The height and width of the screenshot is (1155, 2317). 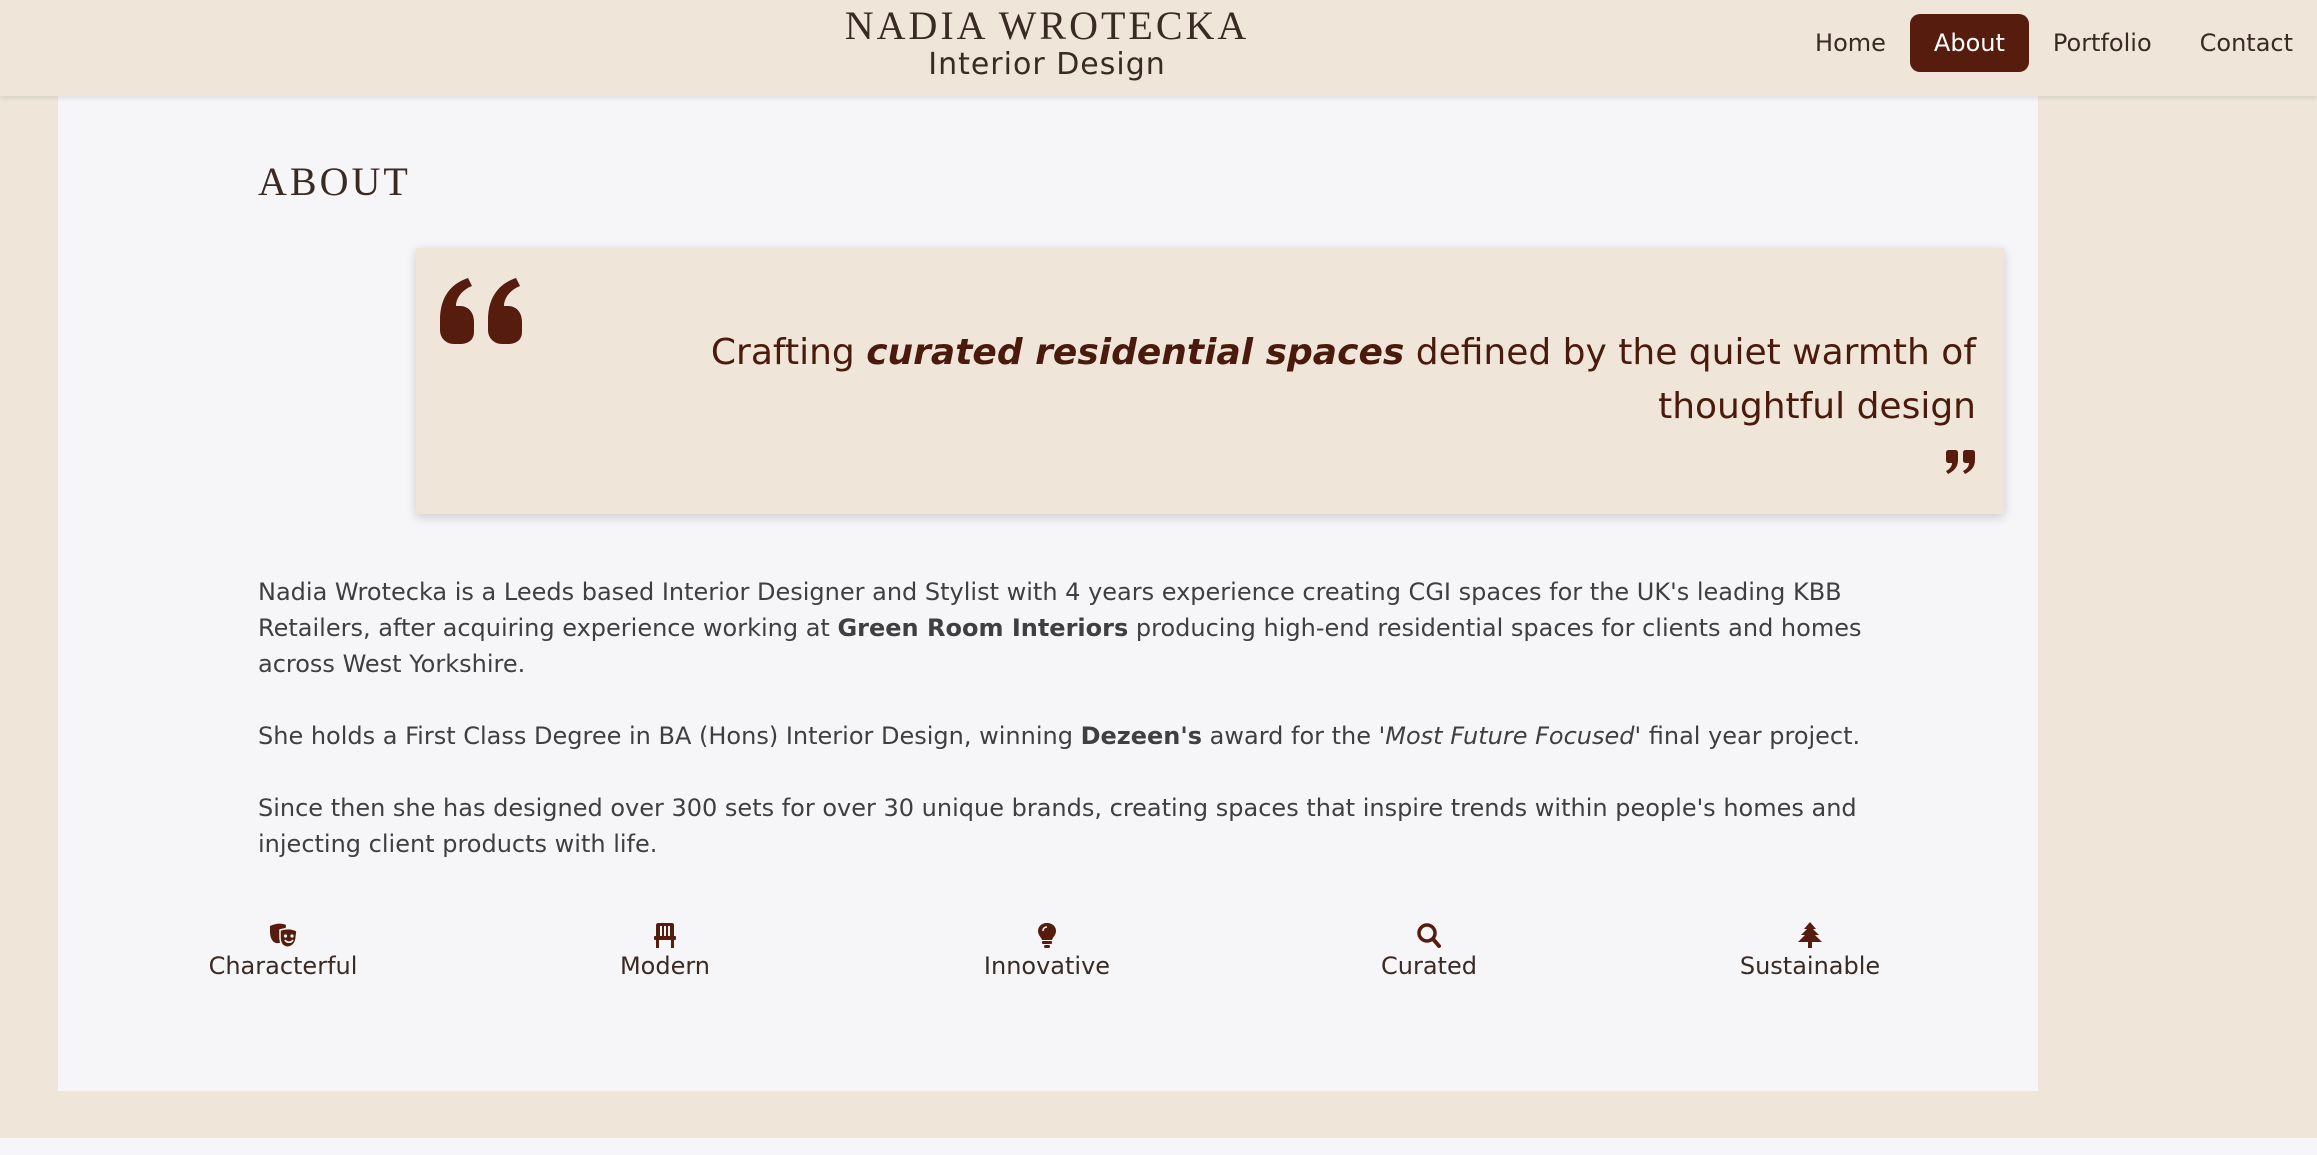 What do you see at coordinates (1047, 935) in the screenshot?
I see `lightbulb-icon` at bounding box center [1047, 935].